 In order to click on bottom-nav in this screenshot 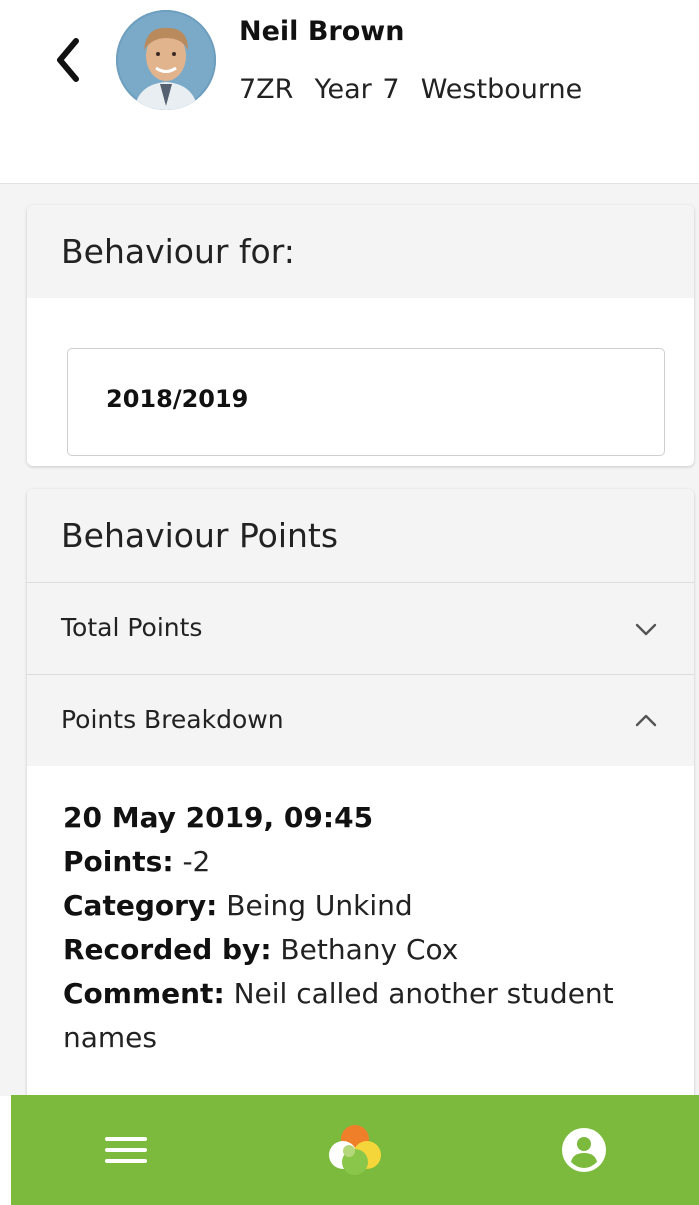, I will do `click(355, 1150)`.